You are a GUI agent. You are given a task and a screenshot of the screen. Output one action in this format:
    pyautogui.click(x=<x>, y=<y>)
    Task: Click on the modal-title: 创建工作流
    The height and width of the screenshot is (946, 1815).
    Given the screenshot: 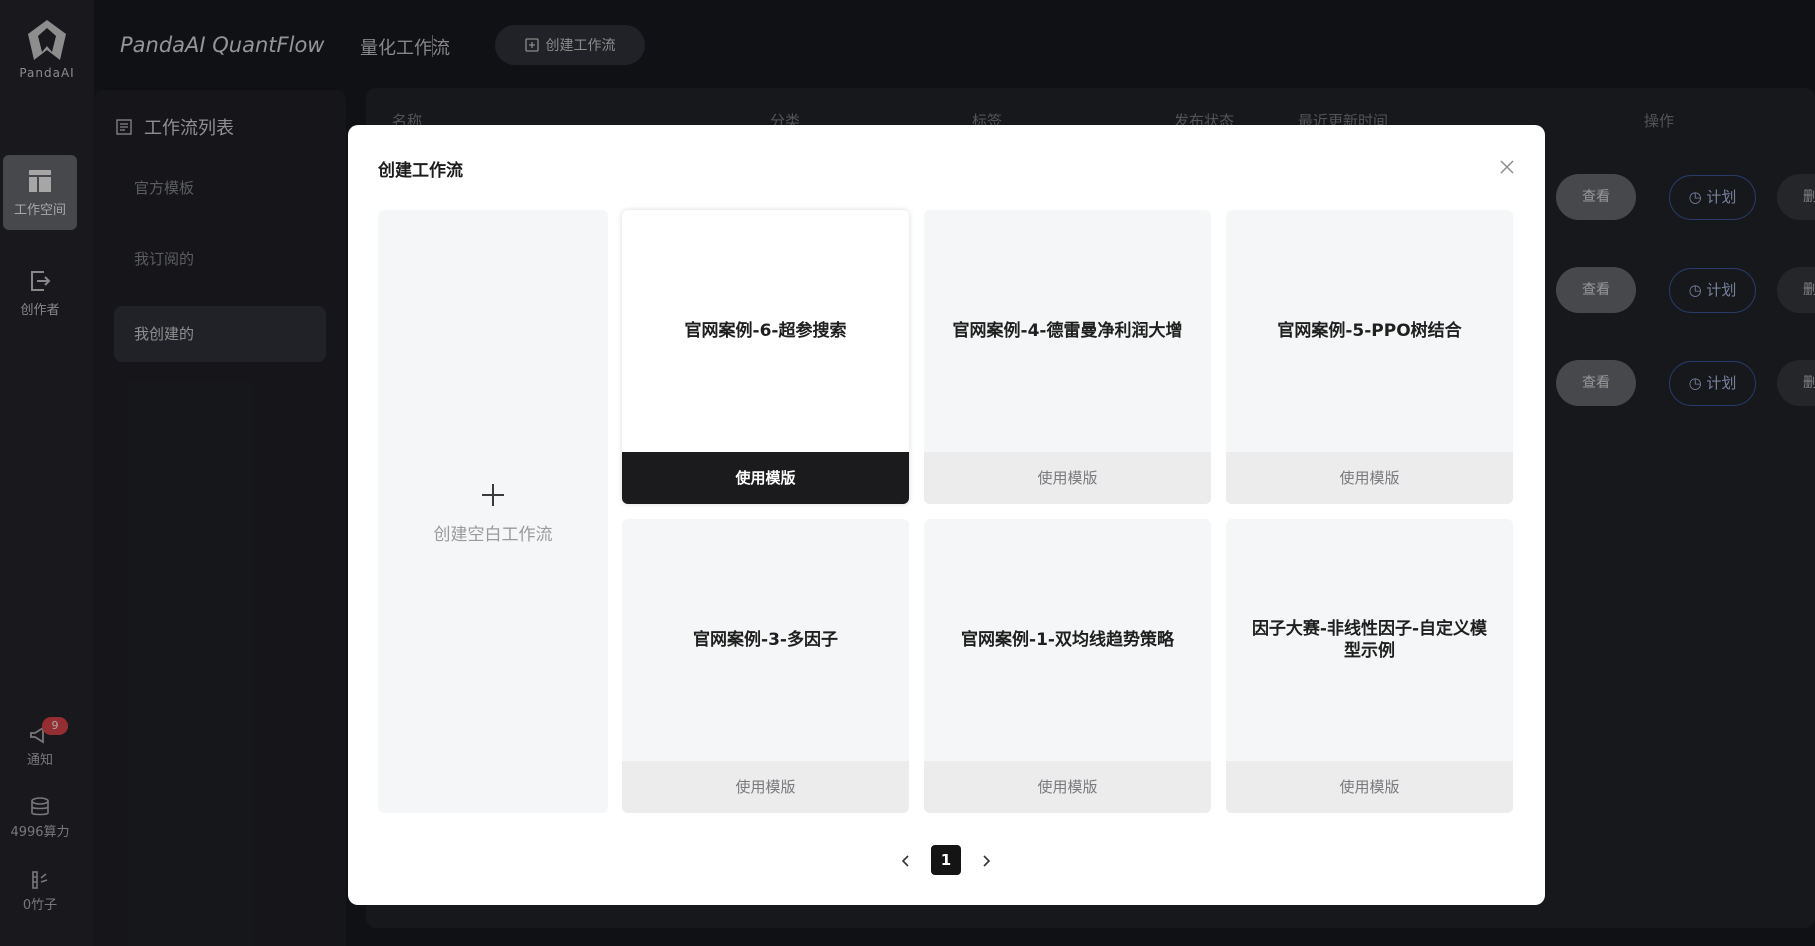 What is the action you would take?
    pyautogui.click(x=420, y=171)
    